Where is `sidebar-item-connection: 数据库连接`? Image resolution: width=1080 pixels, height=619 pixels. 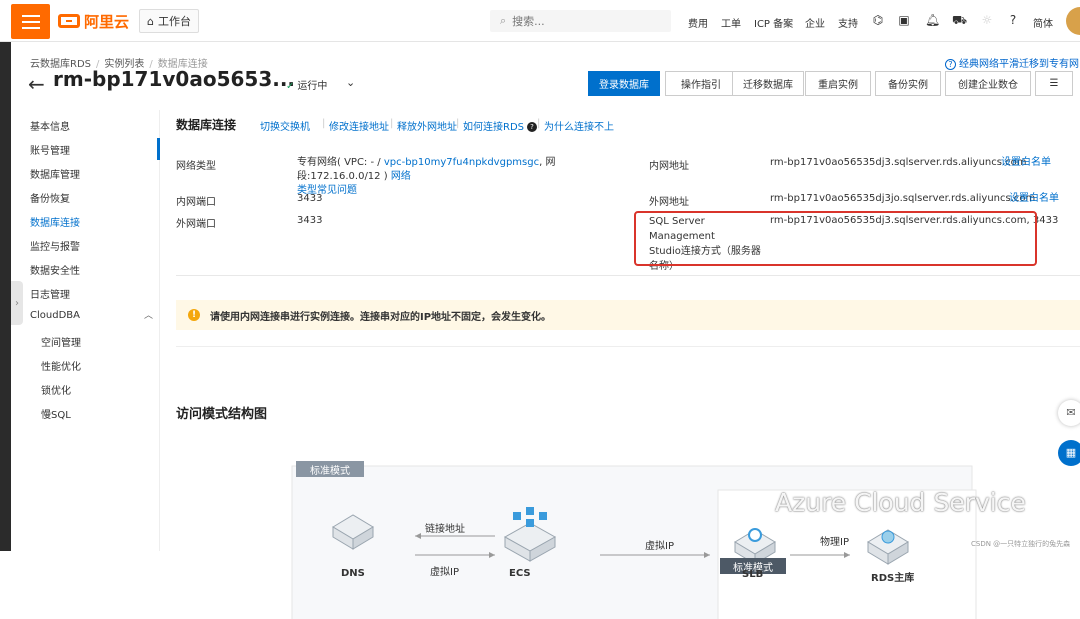 sidebar-item-connection: 数据库连接 is located at coordinates (55, 221).